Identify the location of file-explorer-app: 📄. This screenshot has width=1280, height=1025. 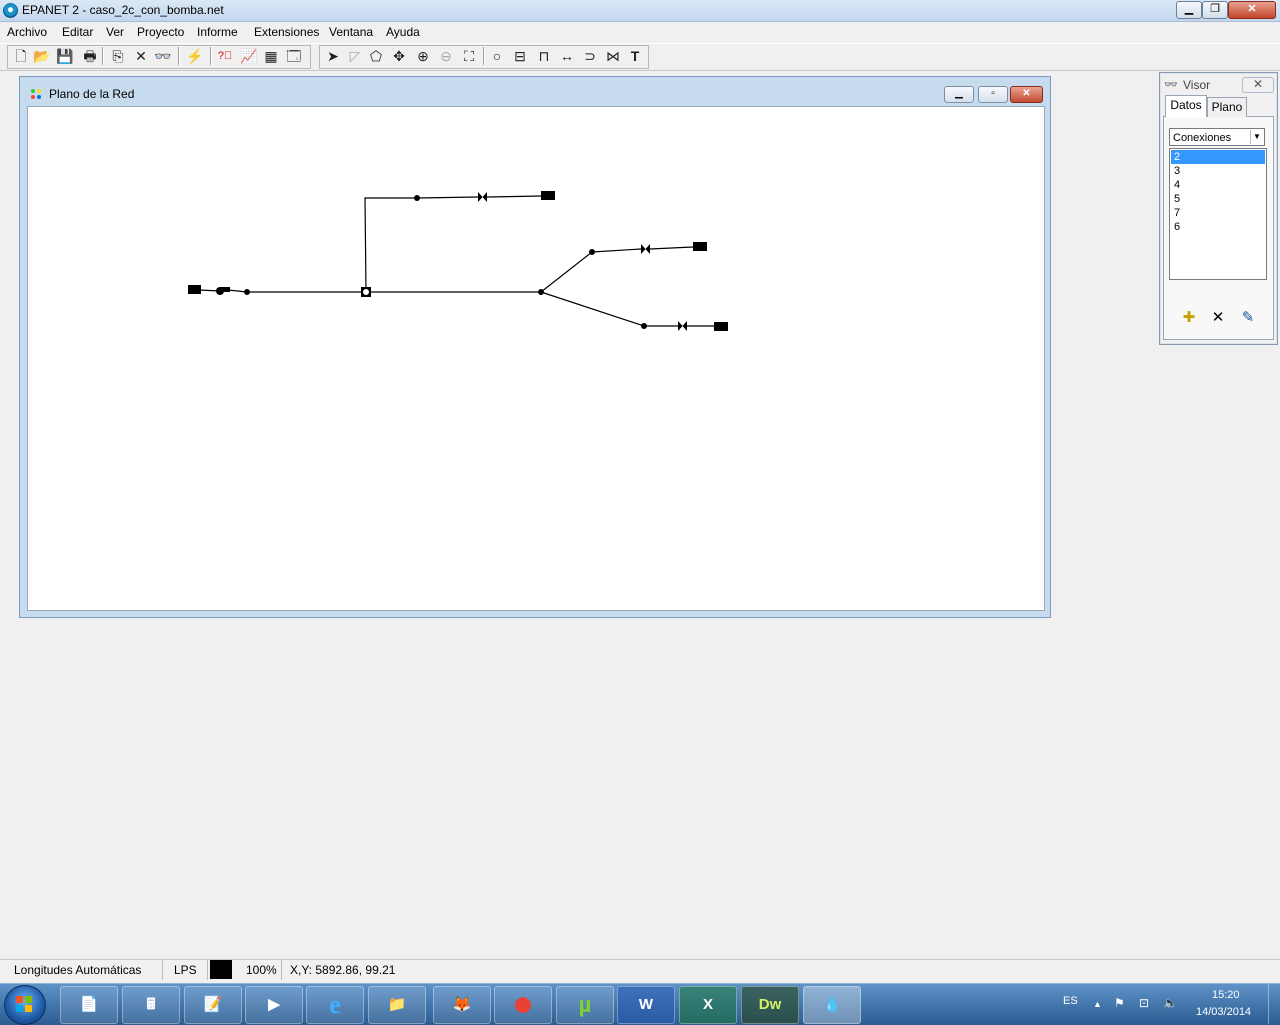
(89, 1005).